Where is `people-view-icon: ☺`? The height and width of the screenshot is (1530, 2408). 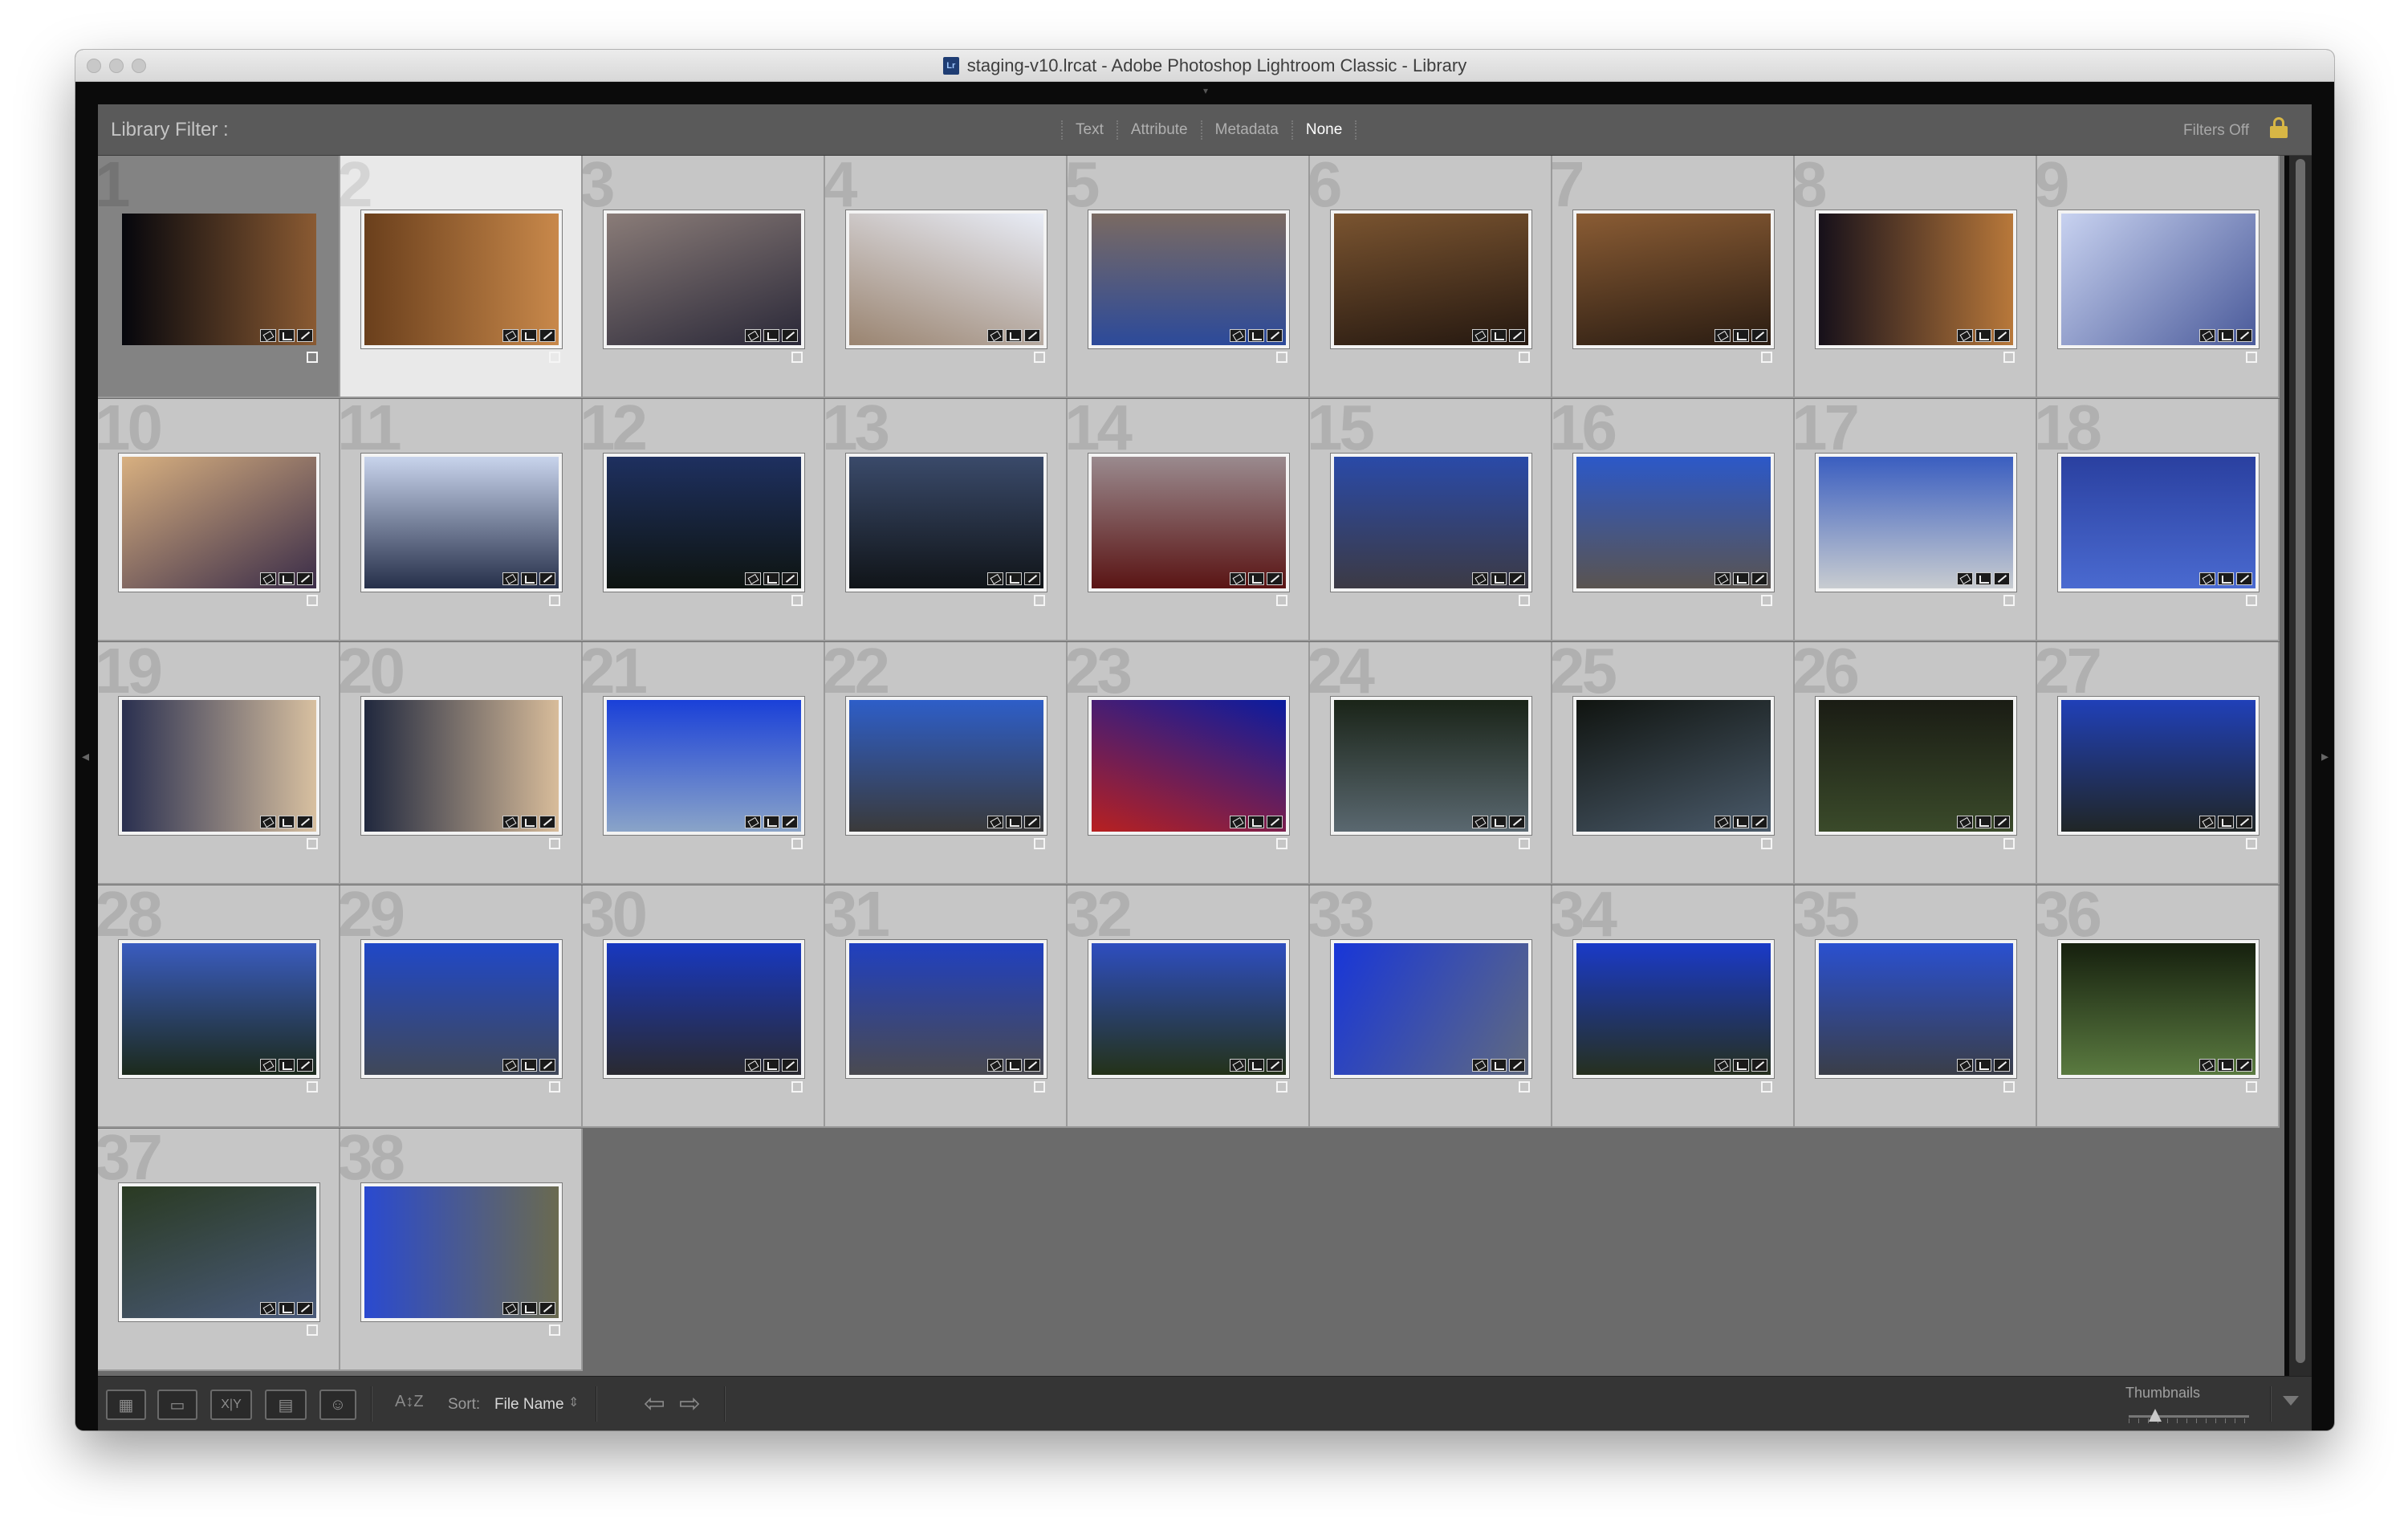
people-view-icon: ☺ is located at coordinates (337, 1405).